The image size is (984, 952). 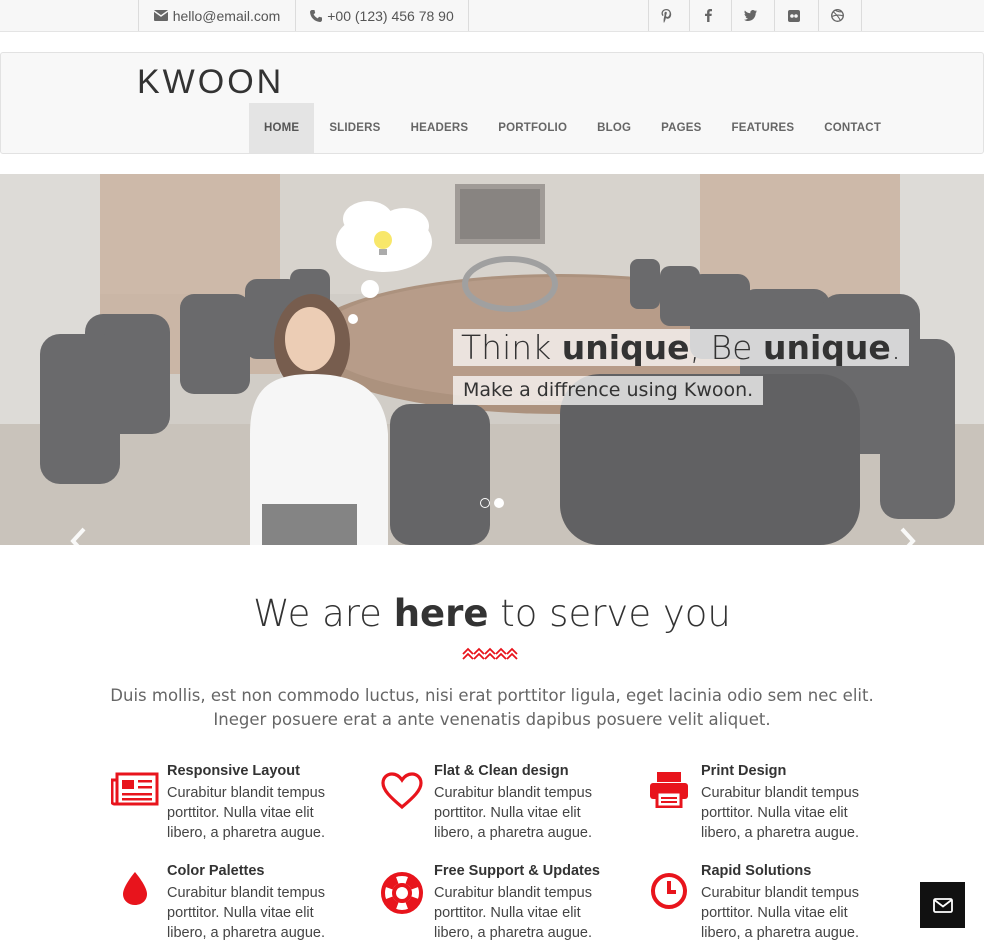 I want to click on caption-text-3: ., so click(x=896, y=347).